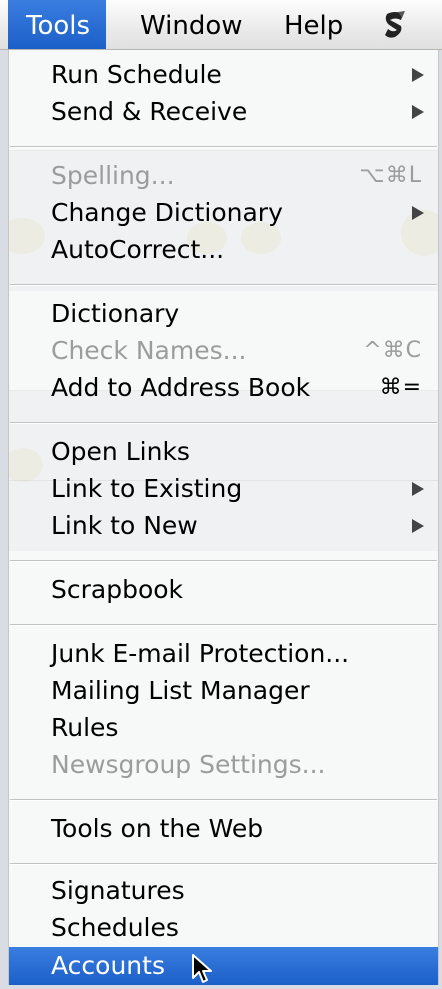 The width and height of the screenshot is (442, 989). I want to click on menu-item-label: Signatures, so click(118, 890).